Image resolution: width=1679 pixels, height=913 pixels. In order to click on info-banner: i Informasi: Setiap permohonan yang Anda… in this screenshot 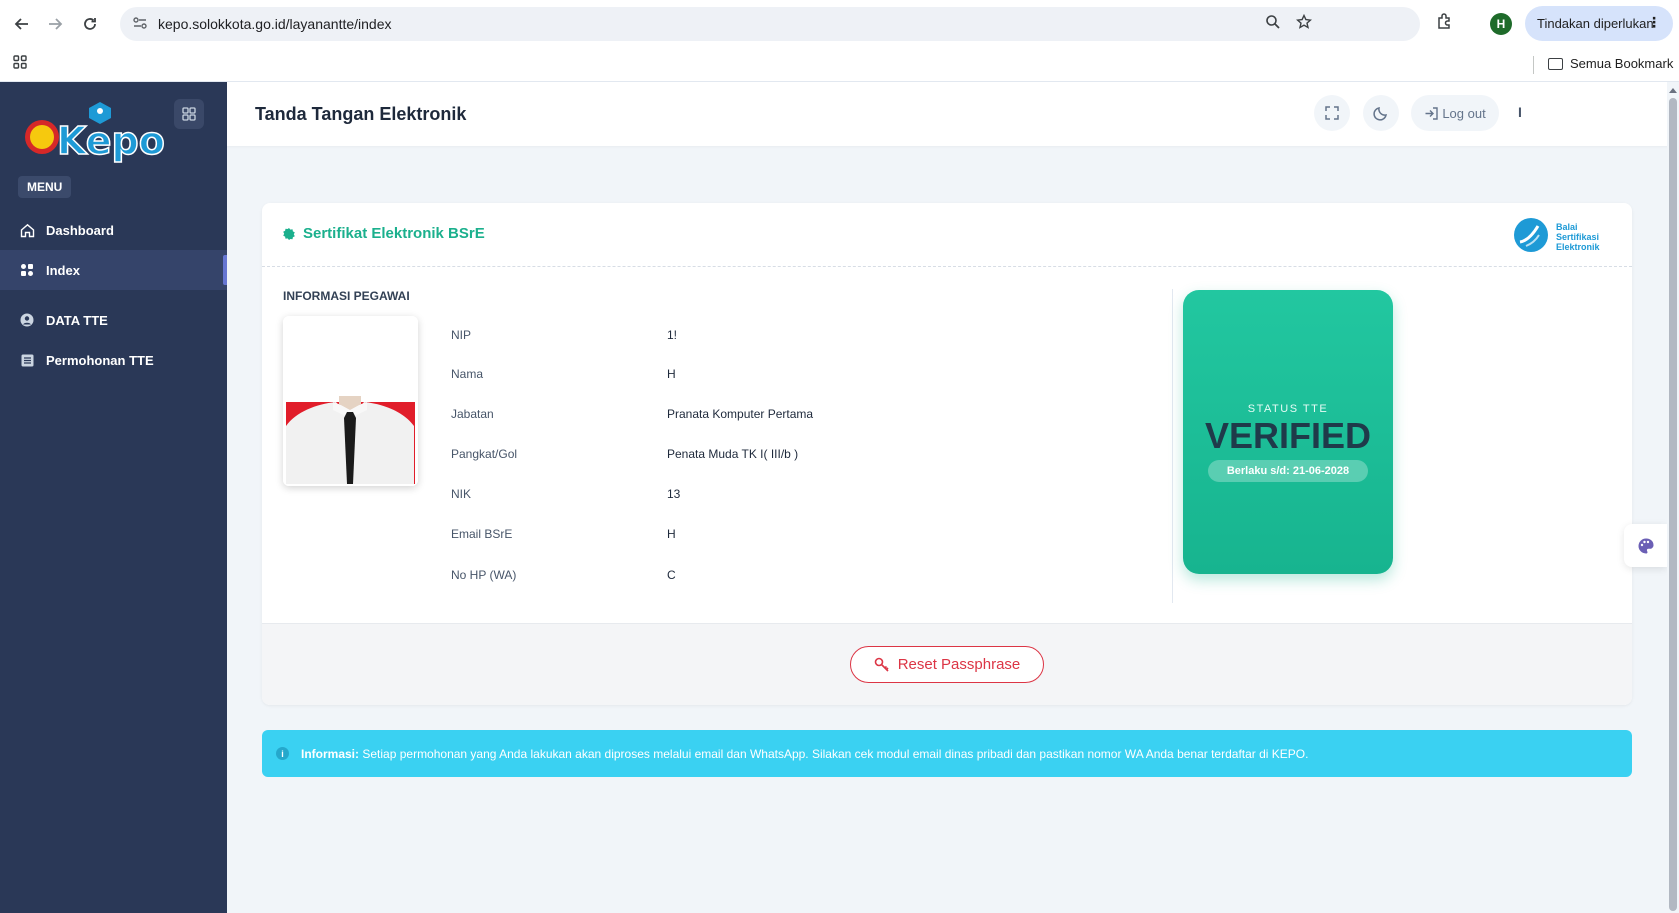, I will do `click(947, 753)`.